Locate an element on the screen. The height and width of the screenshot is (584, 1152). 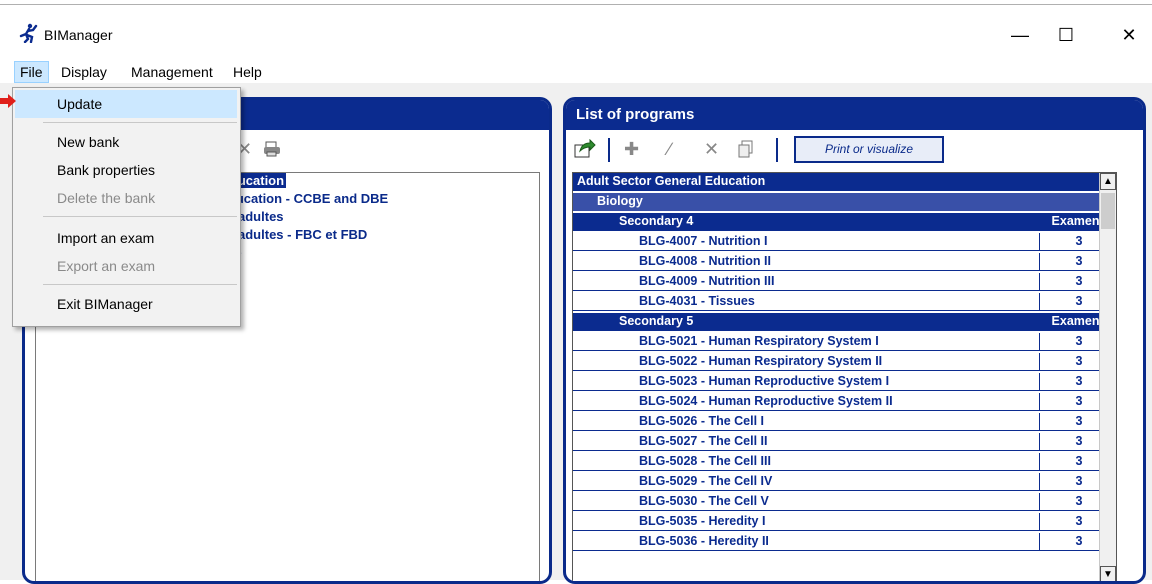
table-row: BLG-5029 - The Cell IV 3 is located at coordinates (844, 482).